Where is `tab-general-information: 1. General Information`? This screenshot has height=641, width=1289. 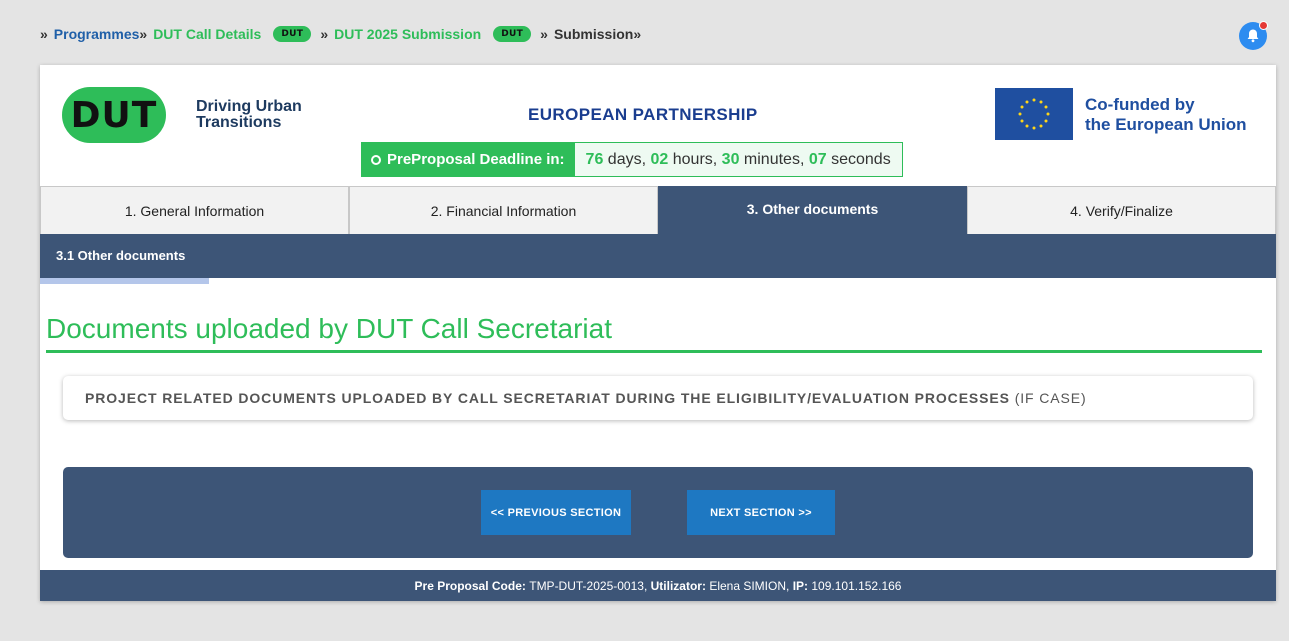 tab-general-information: 1. General Information is located at coordinates (194, 210).